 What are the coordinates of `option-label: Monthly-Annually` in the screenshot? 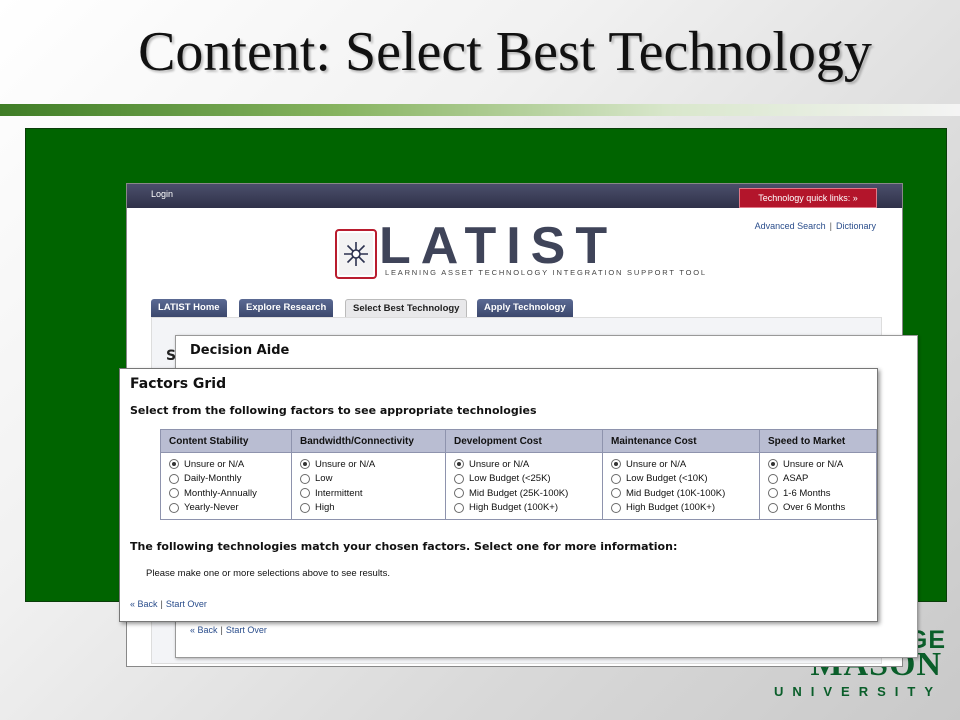 It's located at (220, 493).